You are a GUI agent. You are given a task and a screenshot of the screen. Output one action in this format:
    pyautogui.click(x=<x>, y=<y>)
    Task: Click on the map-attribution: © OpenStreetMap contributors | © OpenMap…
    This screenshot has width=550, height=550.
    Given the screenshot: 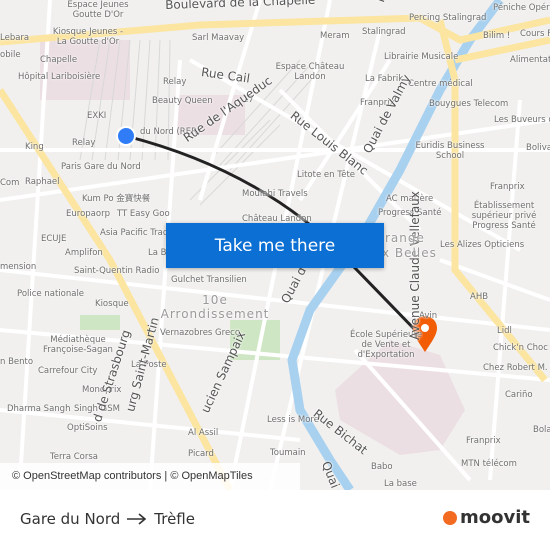 What is the action you would take?
    pyautogui.click(x=150, y=476)
    